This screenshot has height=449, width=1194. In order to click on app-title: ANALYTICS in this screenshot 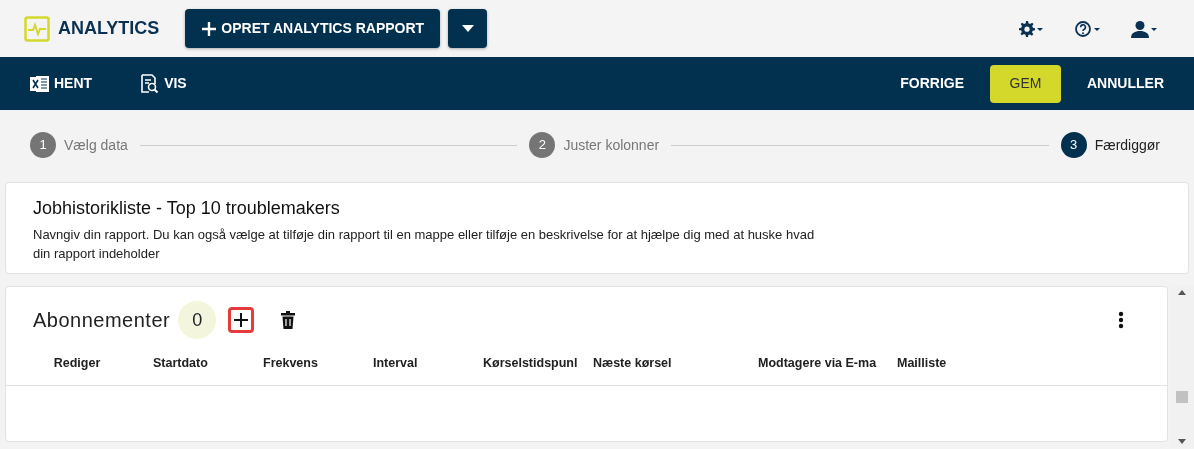, I will do `click(109, 28)`.